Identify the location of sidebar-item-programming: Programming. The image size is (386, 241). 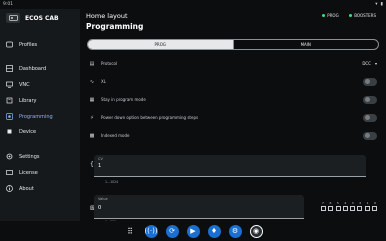
(41, 116).